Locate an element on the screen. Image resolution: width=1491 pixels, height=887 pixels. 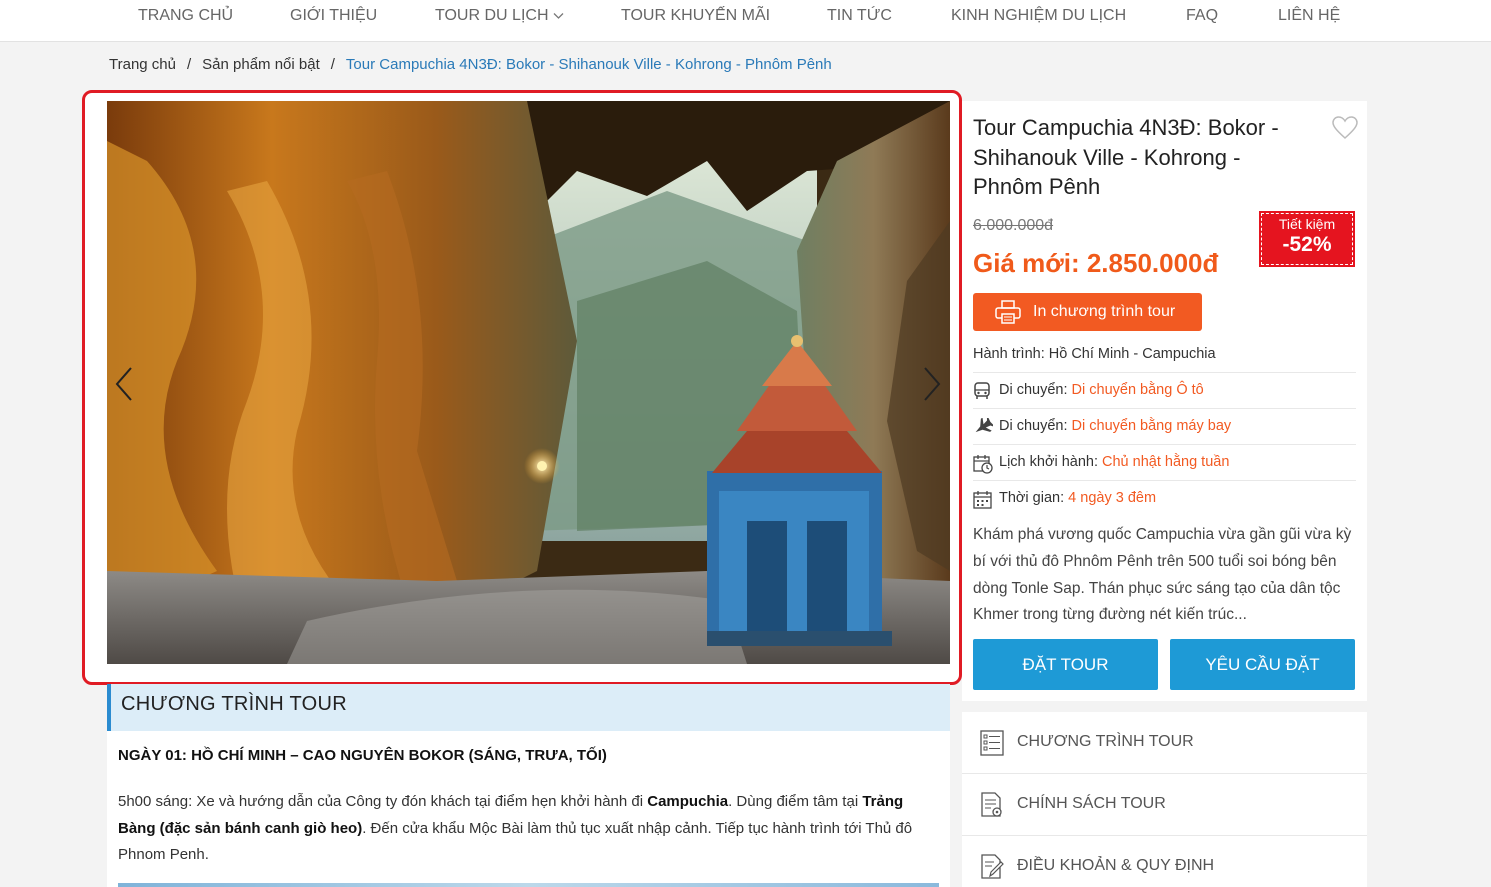
attribute-departure: Lịch khởi hành: Chủ nhật hằng tuần is located at coordinates (1164, 462).